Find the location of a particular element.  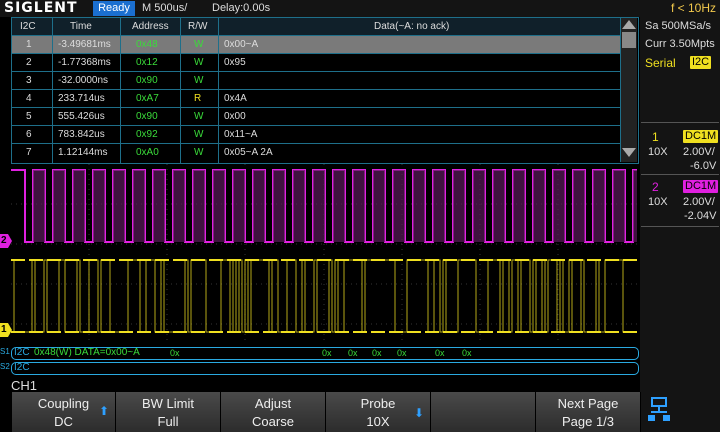

softkey-value: Full is located at coordinates (168, 421).